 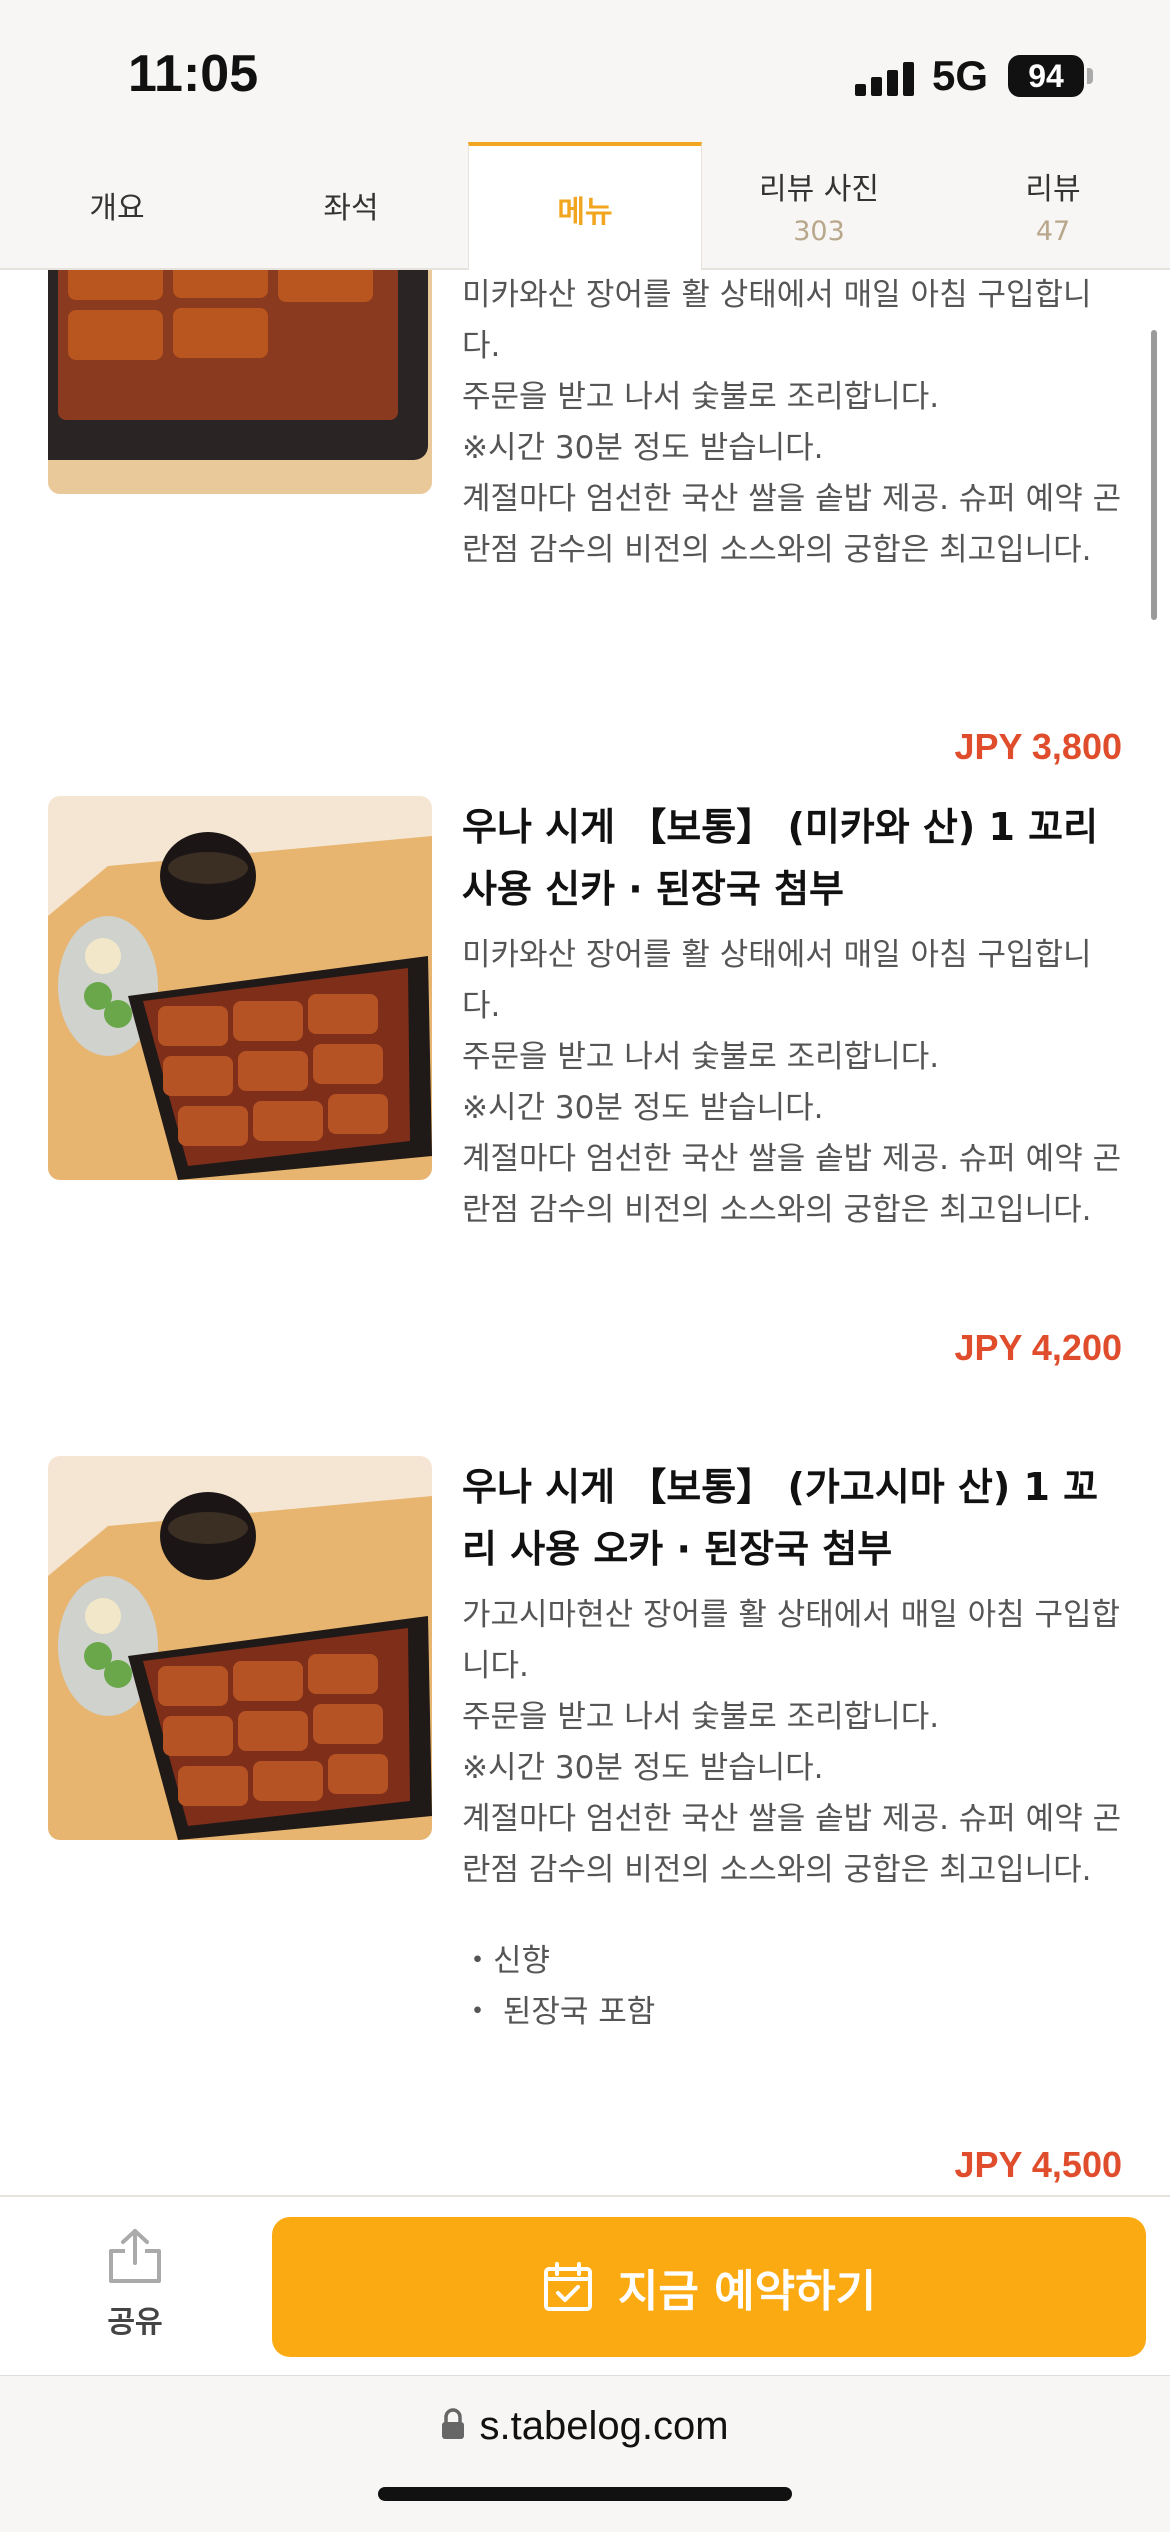 I want to click on battery-icon: 94, so click(x=1046, y=76).